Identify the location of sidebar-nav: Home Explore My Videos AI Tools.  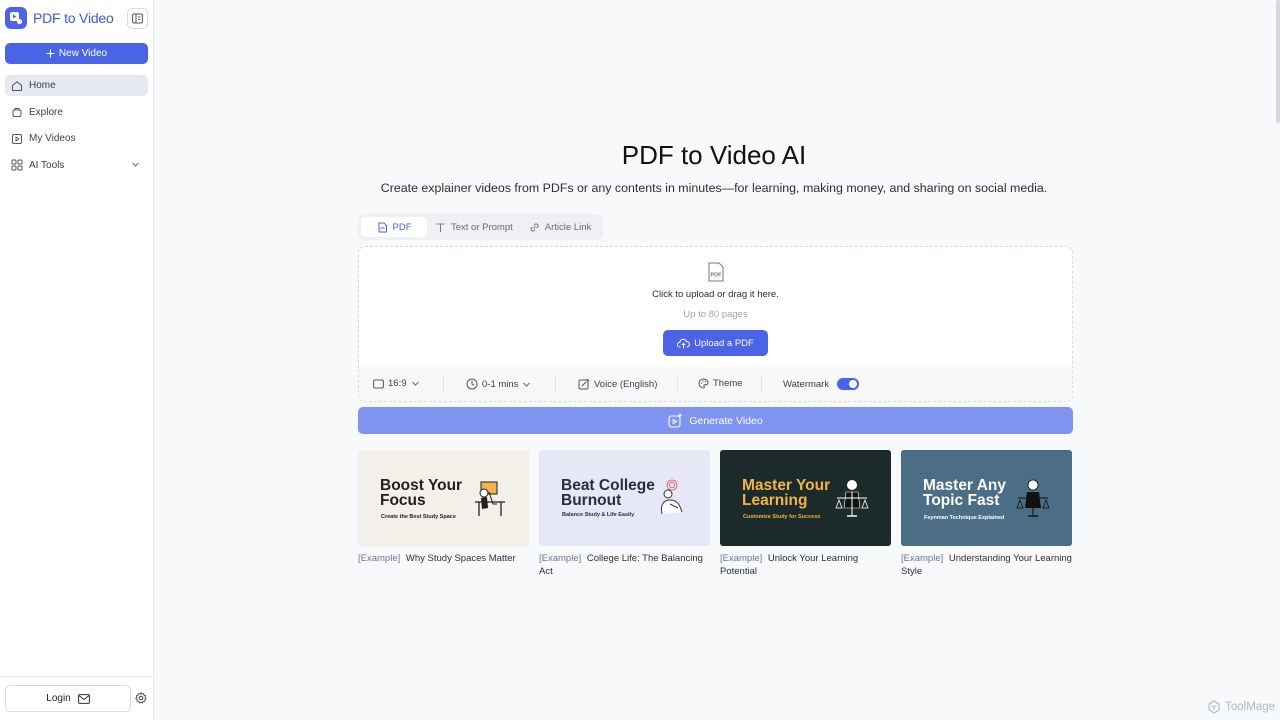
(76, 128).